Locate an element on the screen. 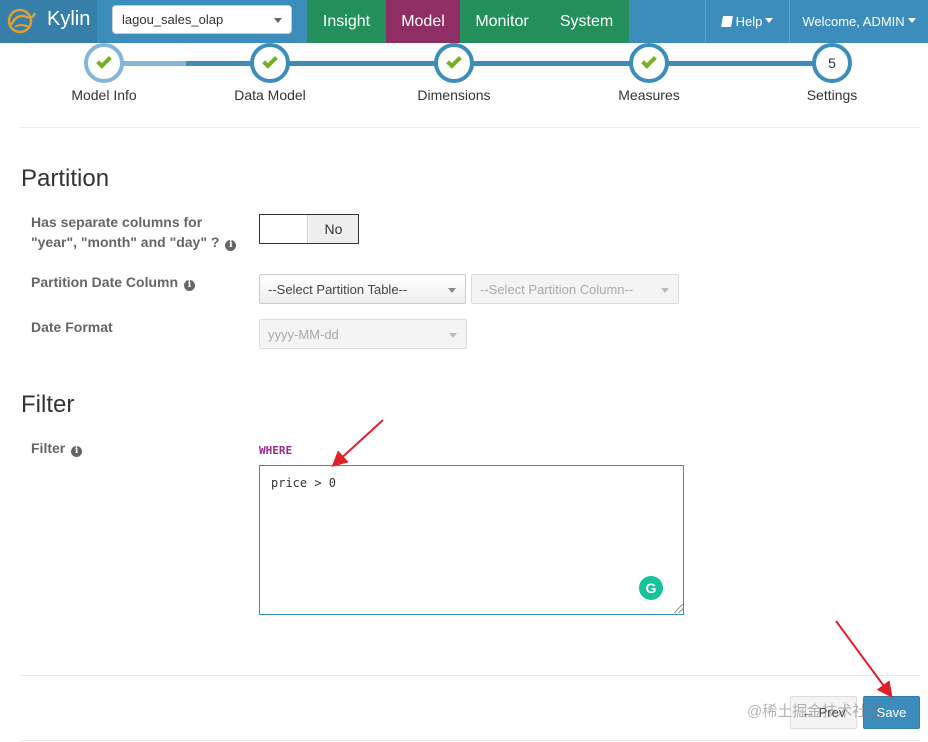  brand: Kylin is located at coordinates (48, 21).